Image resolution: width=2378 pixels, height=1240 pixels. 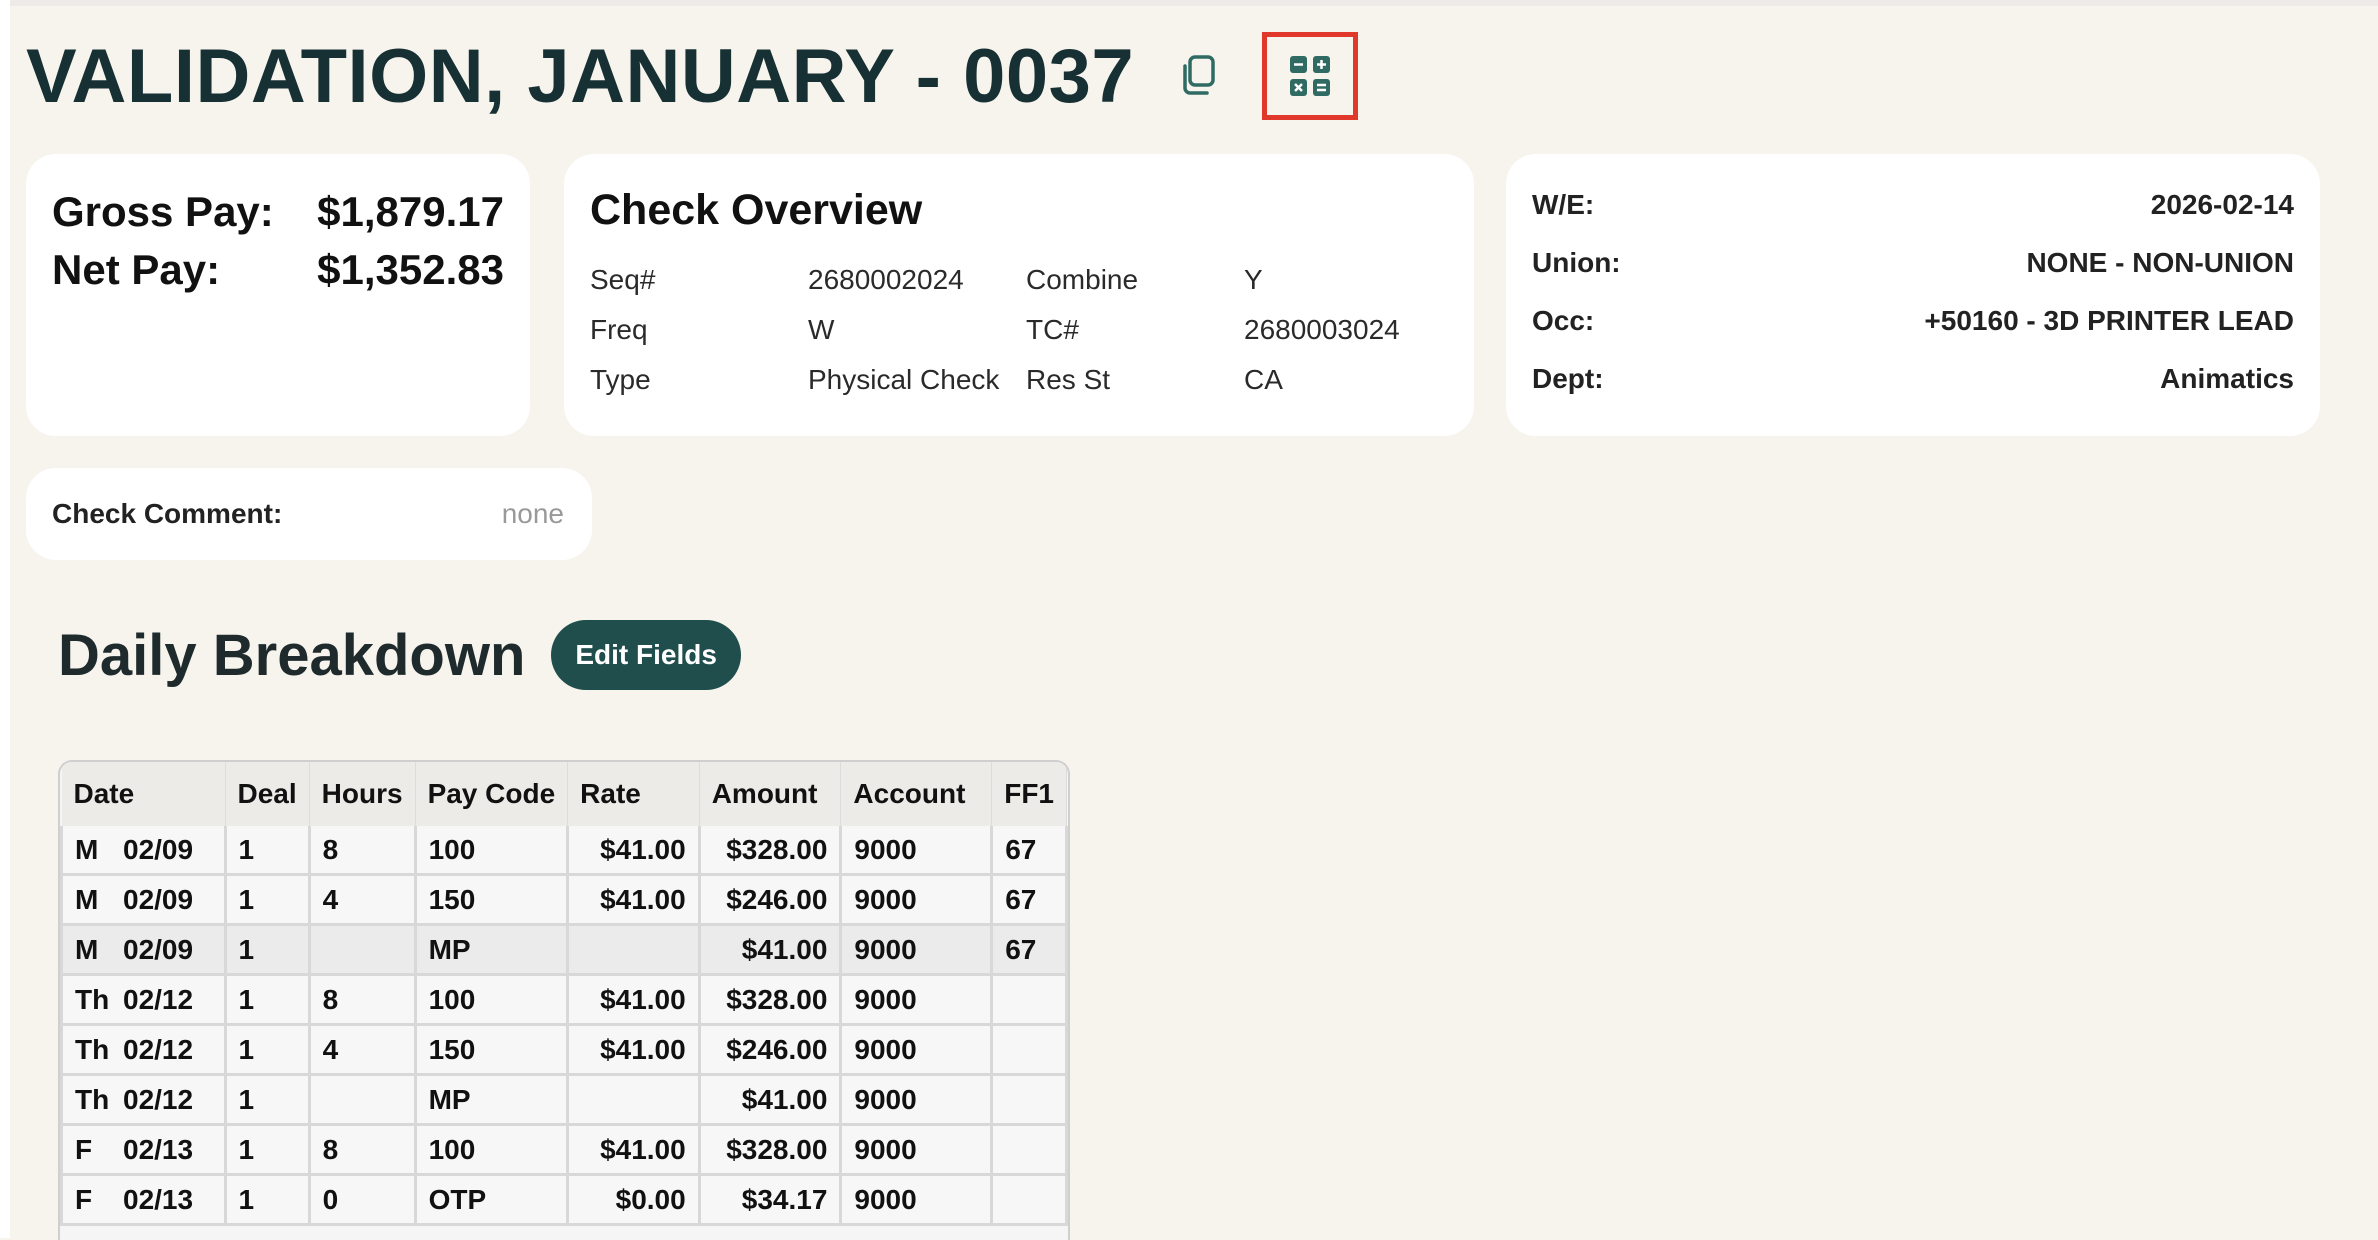 What do you see at coordinates (1082, 279) in the screenshot?
I see `combine-label: Combine` at bounding box center [1082, 279].